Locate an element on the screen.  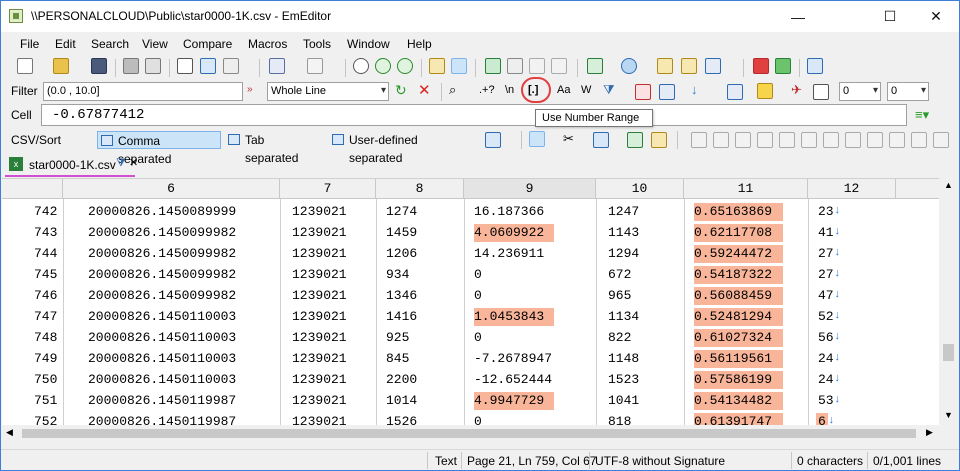
menu-help: Help is located at coordinates (419, 44).